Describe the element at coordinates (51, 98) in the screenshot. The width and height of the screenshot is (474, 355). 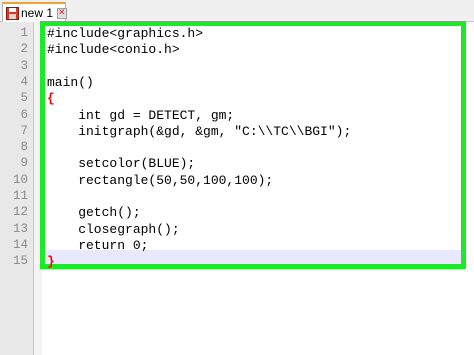
I see `code-line: {` at that location.